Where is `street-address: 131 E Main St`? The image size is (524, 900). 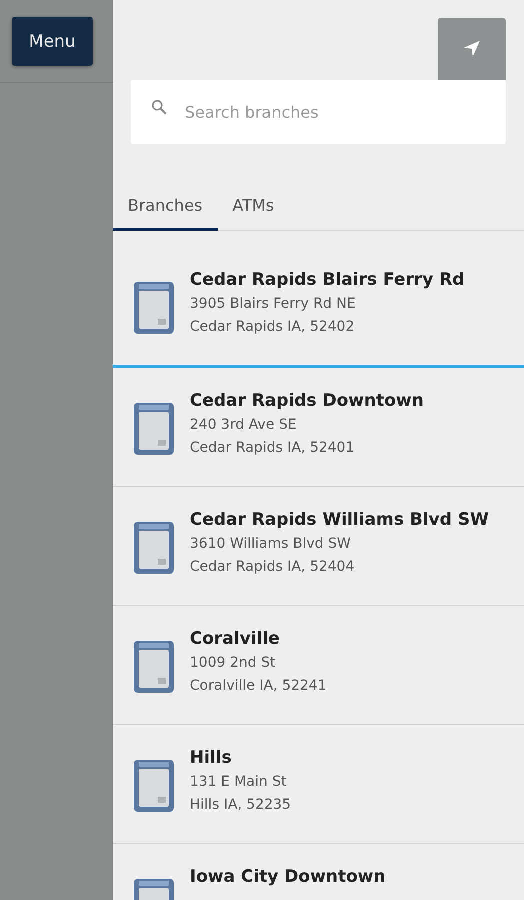
street-address: 131 E Main St is located at coordinates (239, 782).